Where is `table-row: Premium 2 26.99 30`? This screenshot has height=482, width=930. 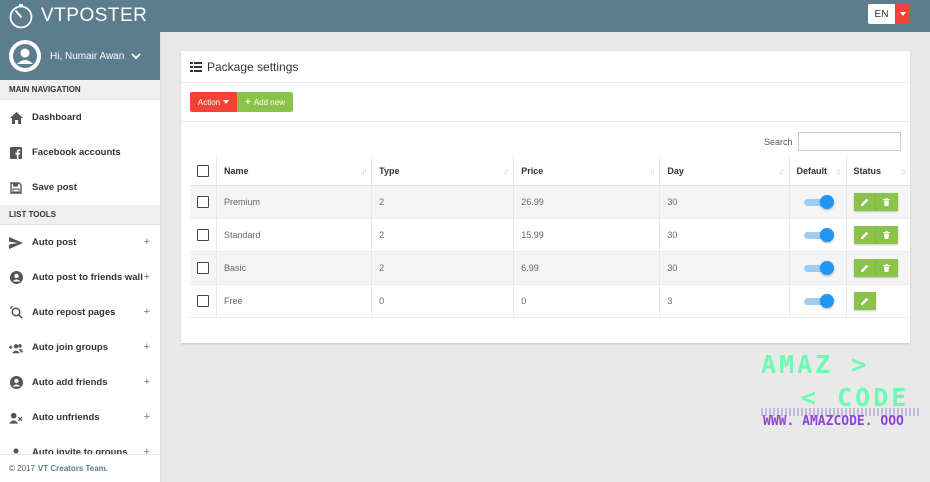 table-row: Premium 2 26.99 30 is located at coordinates (550, 202).